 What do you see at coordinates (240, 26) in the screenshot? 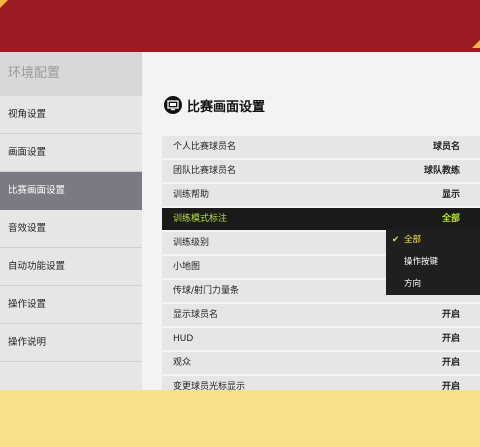
I see `top-banner` at bounding box center [240, 26].